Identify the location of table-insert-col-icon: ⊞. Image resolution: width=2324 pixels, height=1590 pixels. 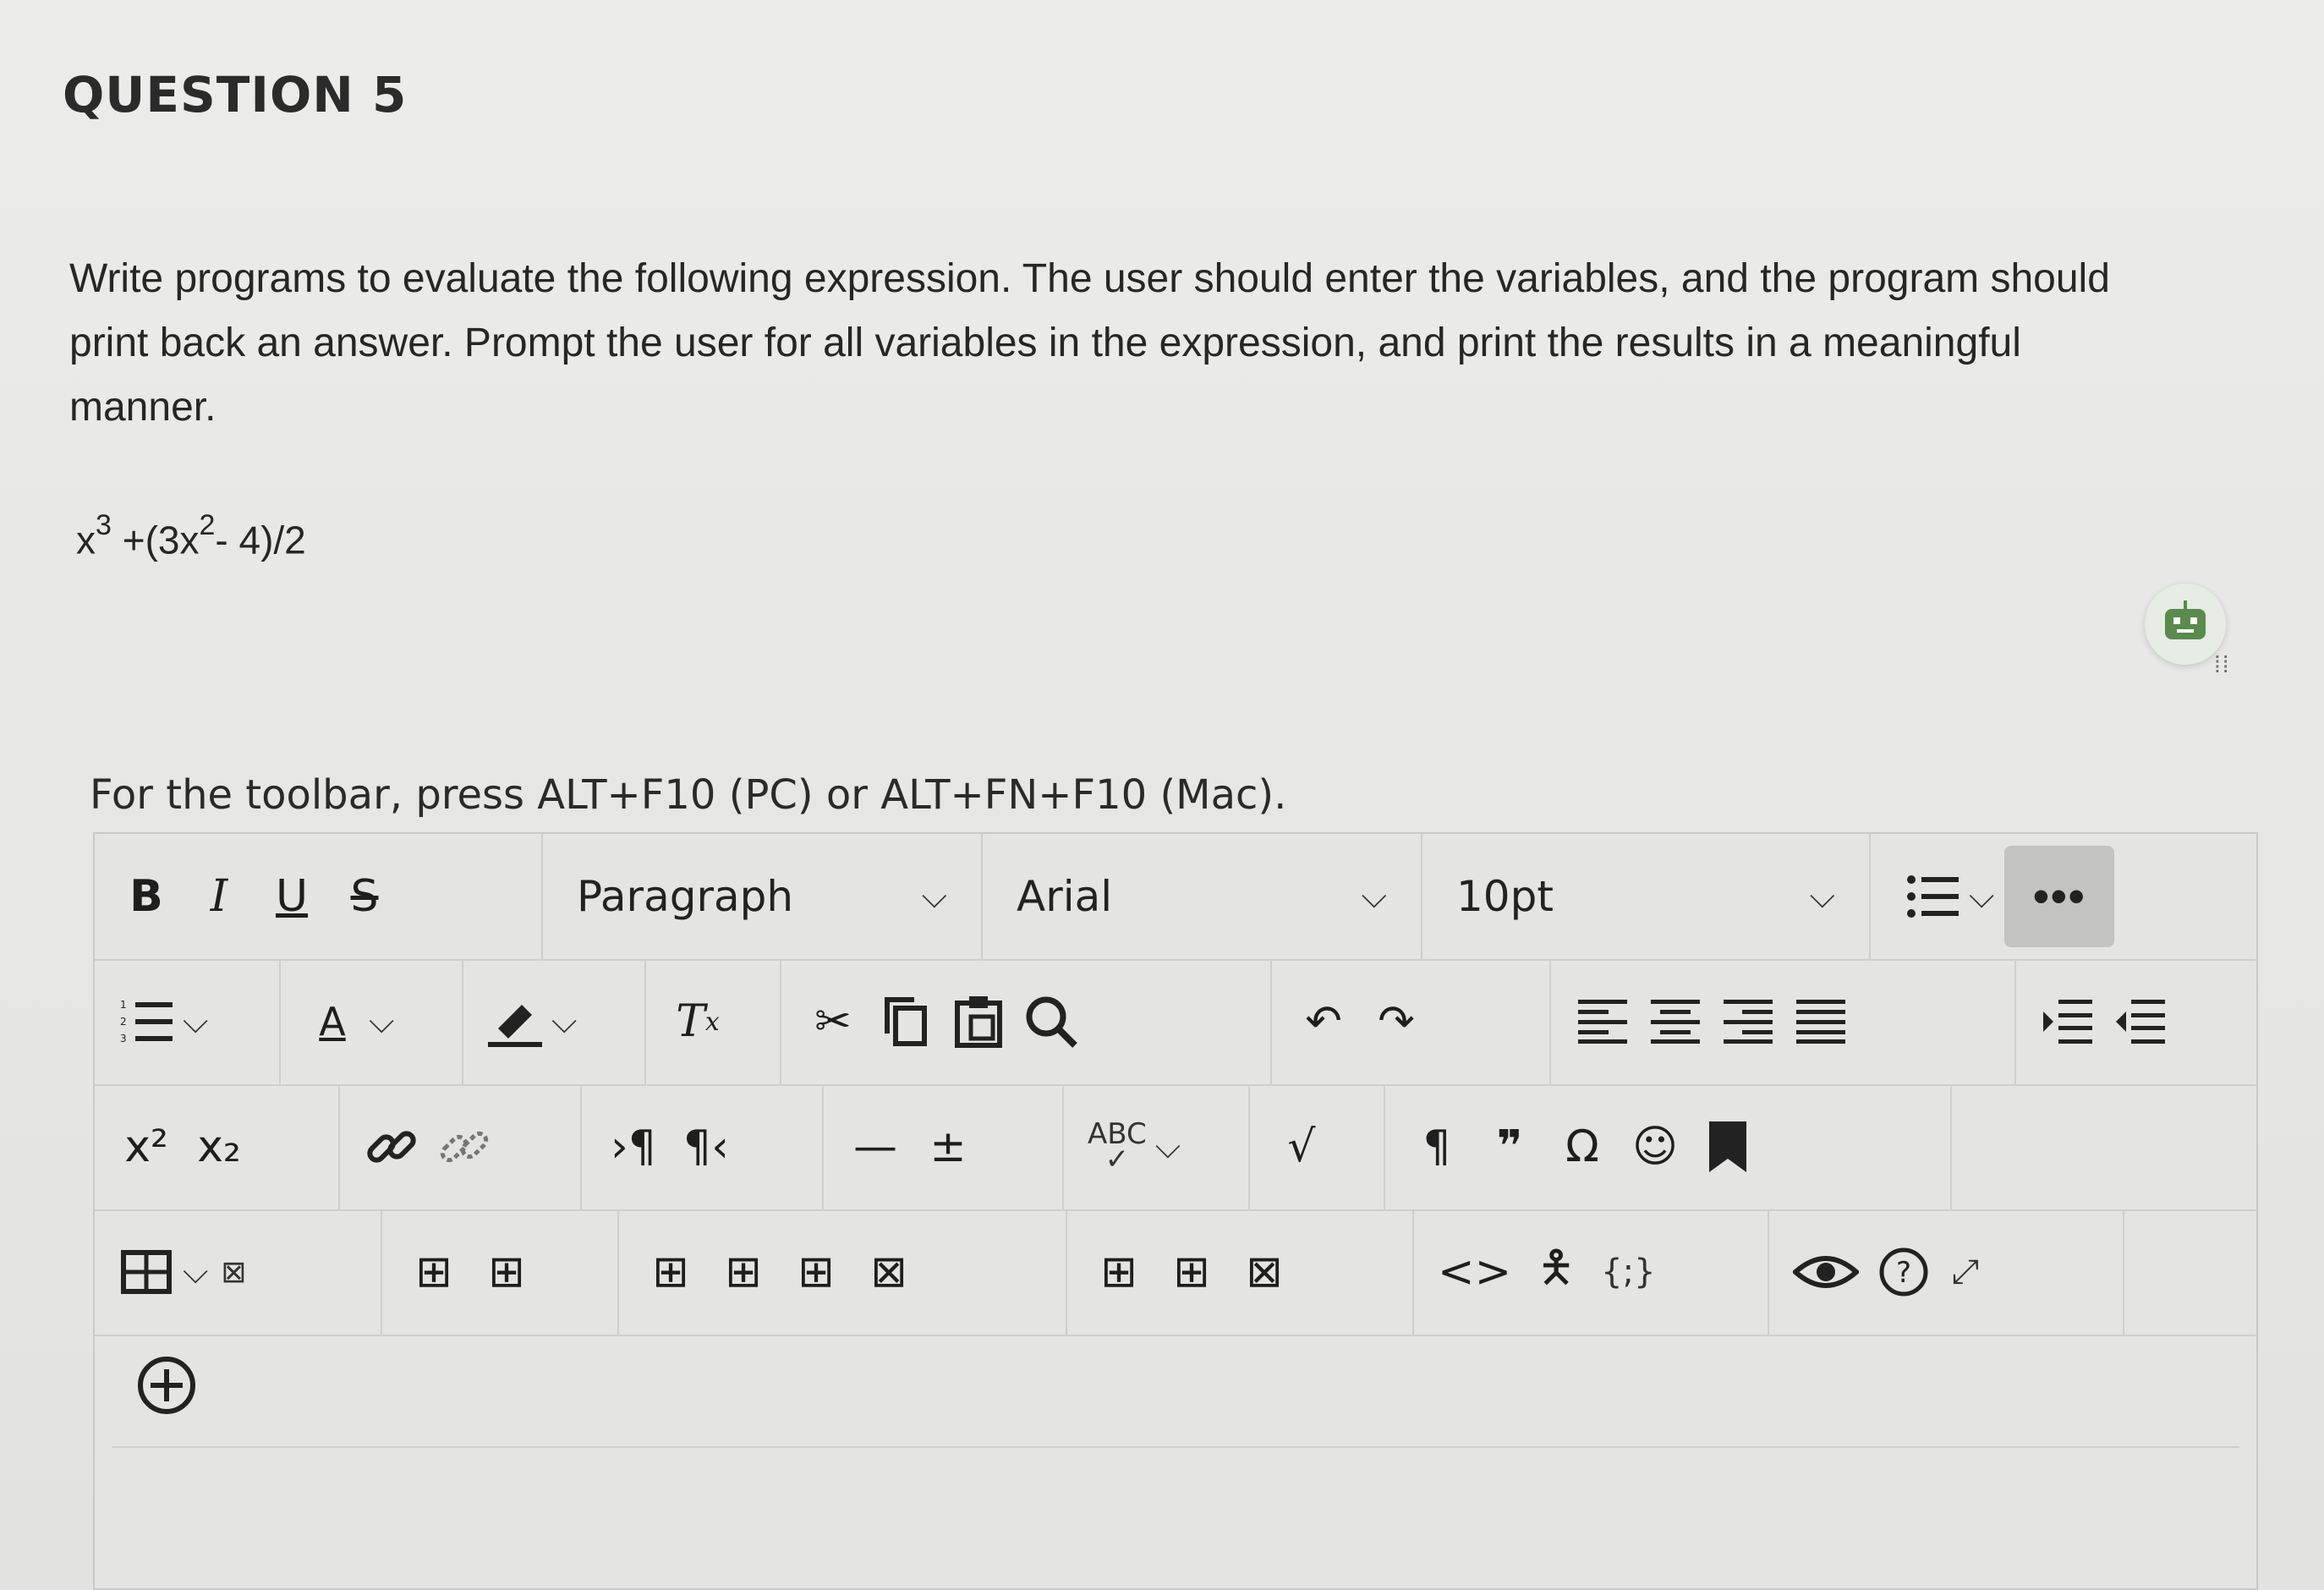
(816, 1272).